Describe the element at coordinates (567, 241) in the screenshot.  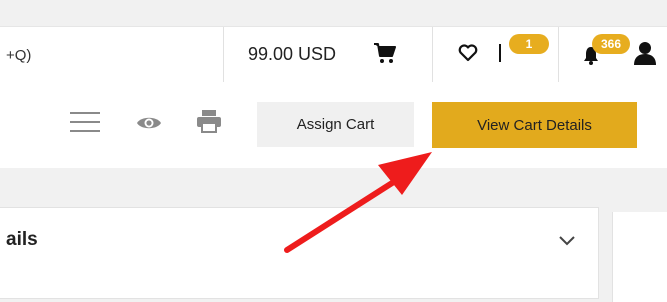
I see `chevron-down-icon` at that location.